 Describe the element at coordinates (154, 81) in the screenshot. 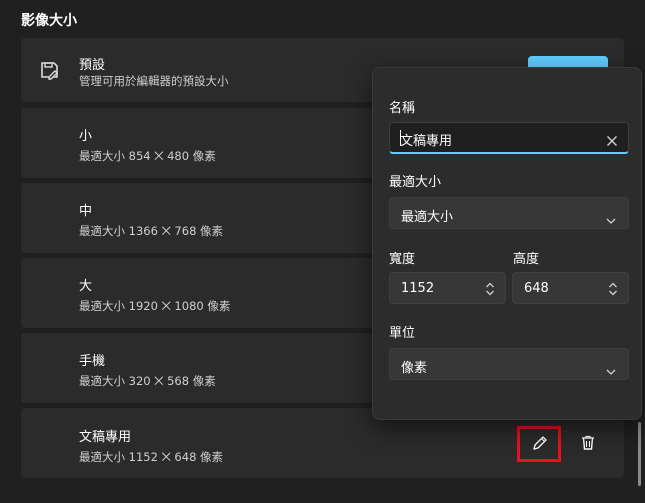

I see `preset-subtitle: 管理可用於編輯器的預設大小` at that location.